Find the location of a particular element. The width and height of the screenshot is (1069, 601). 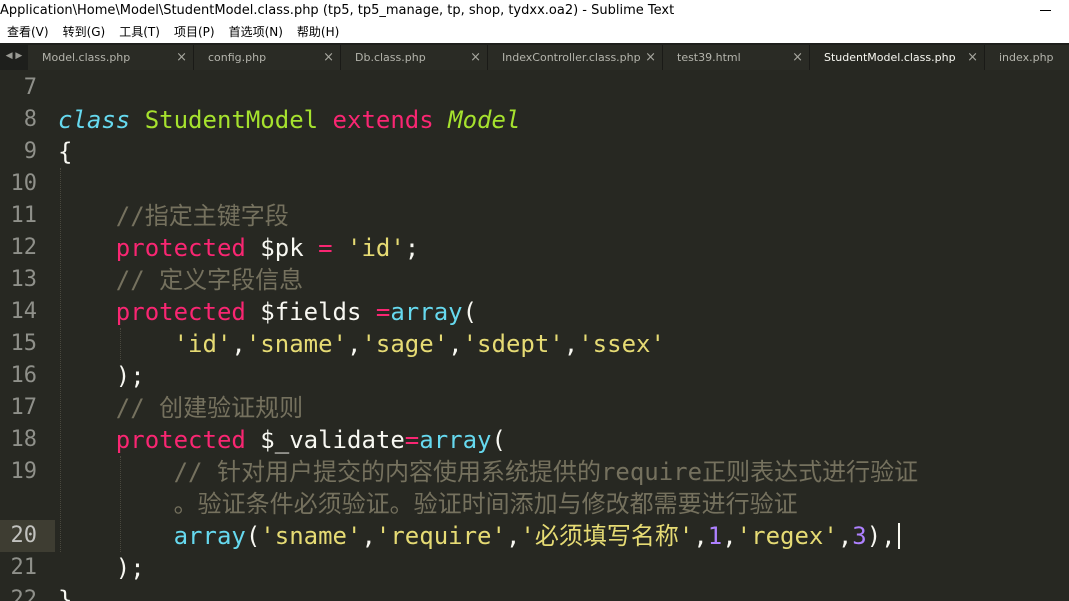

editor-tab: StudentModel.class.php × is located at coordinates (897, 57).